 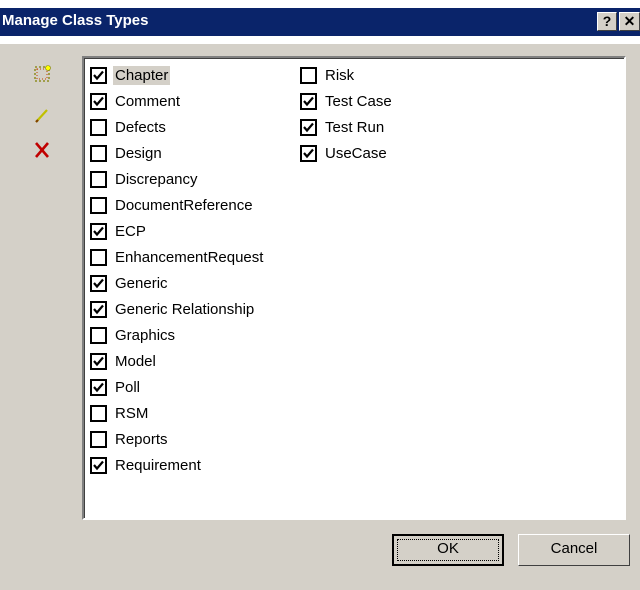 I want to click on class-type-label: EnhancementRequest, so click(x=189, y=257).